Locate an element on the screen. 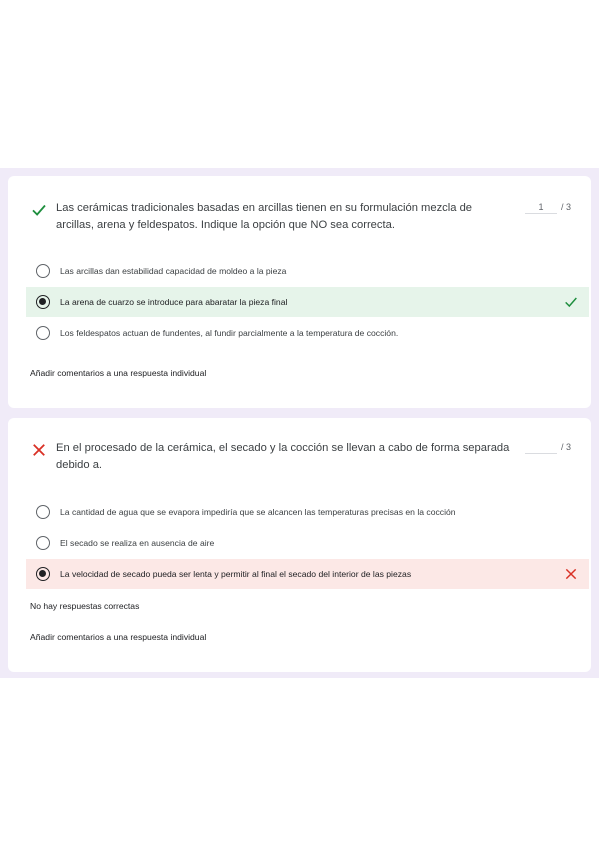 This screenshot has height=848, width=599. option-2-2: El secado se realiza en ausencia de aire is located at coordinates (307, 543).